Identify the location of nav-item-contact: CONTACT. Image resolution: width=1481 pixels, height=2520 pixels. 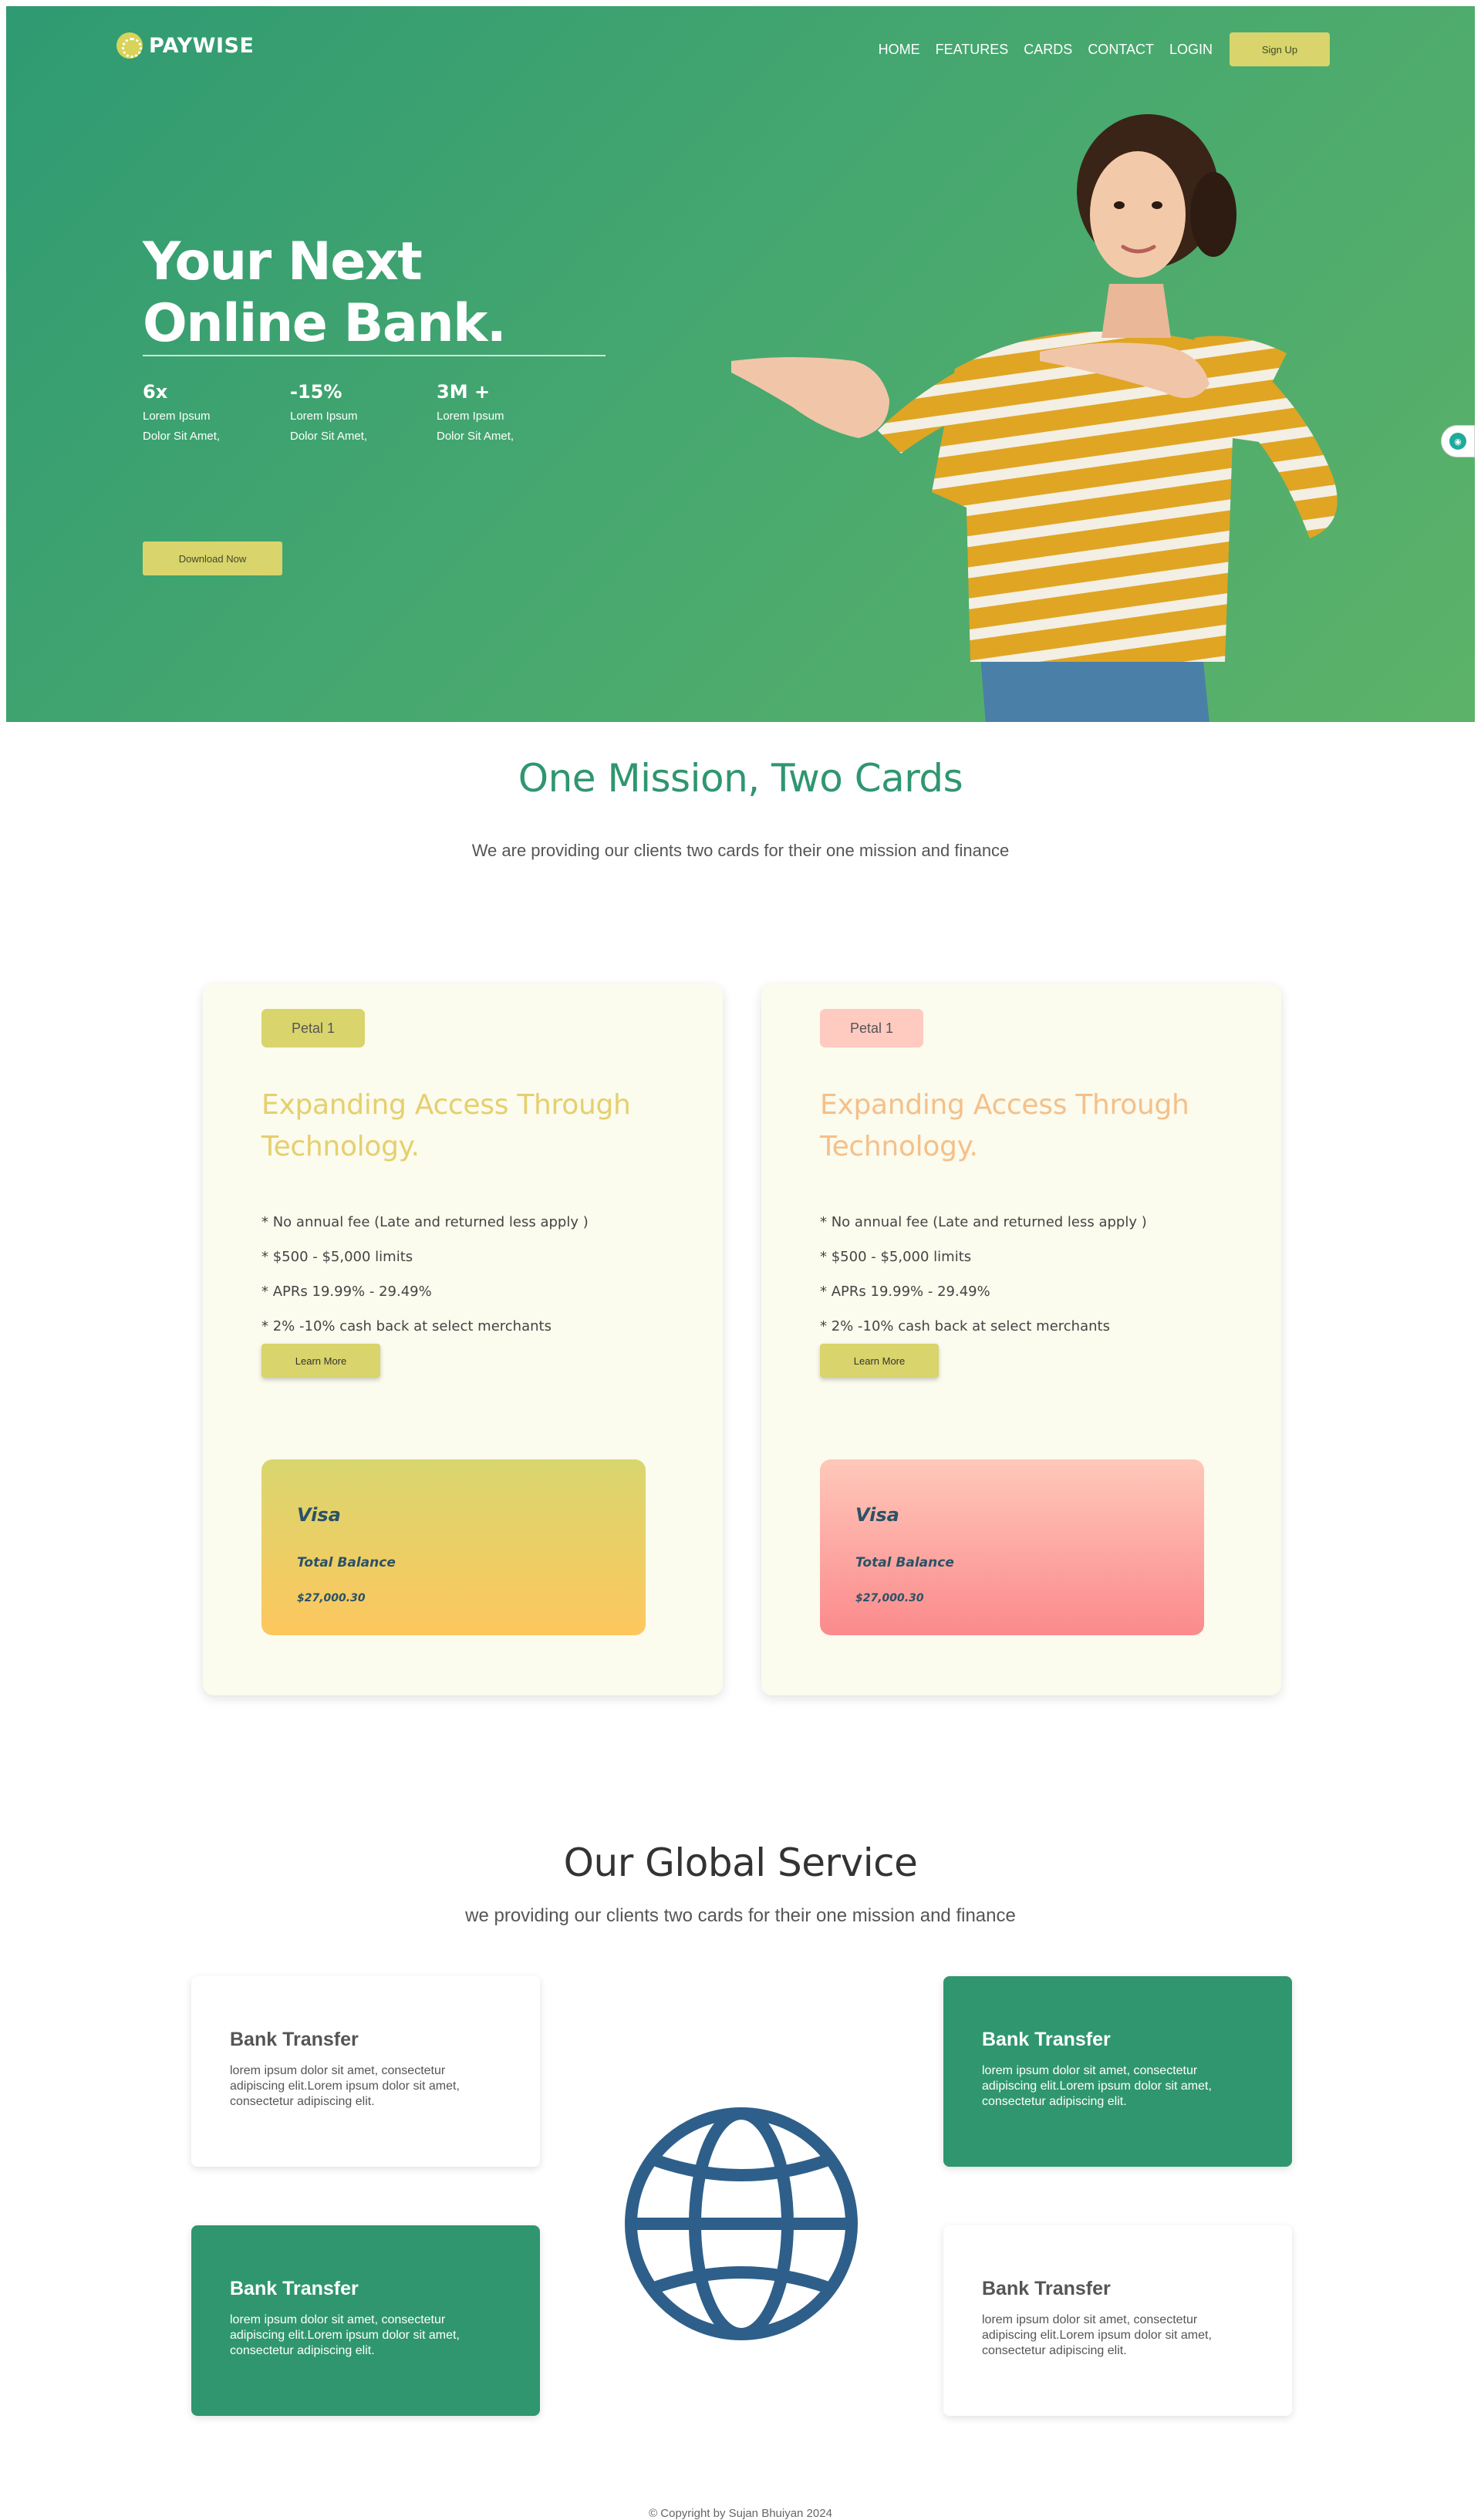
(1121, 50).